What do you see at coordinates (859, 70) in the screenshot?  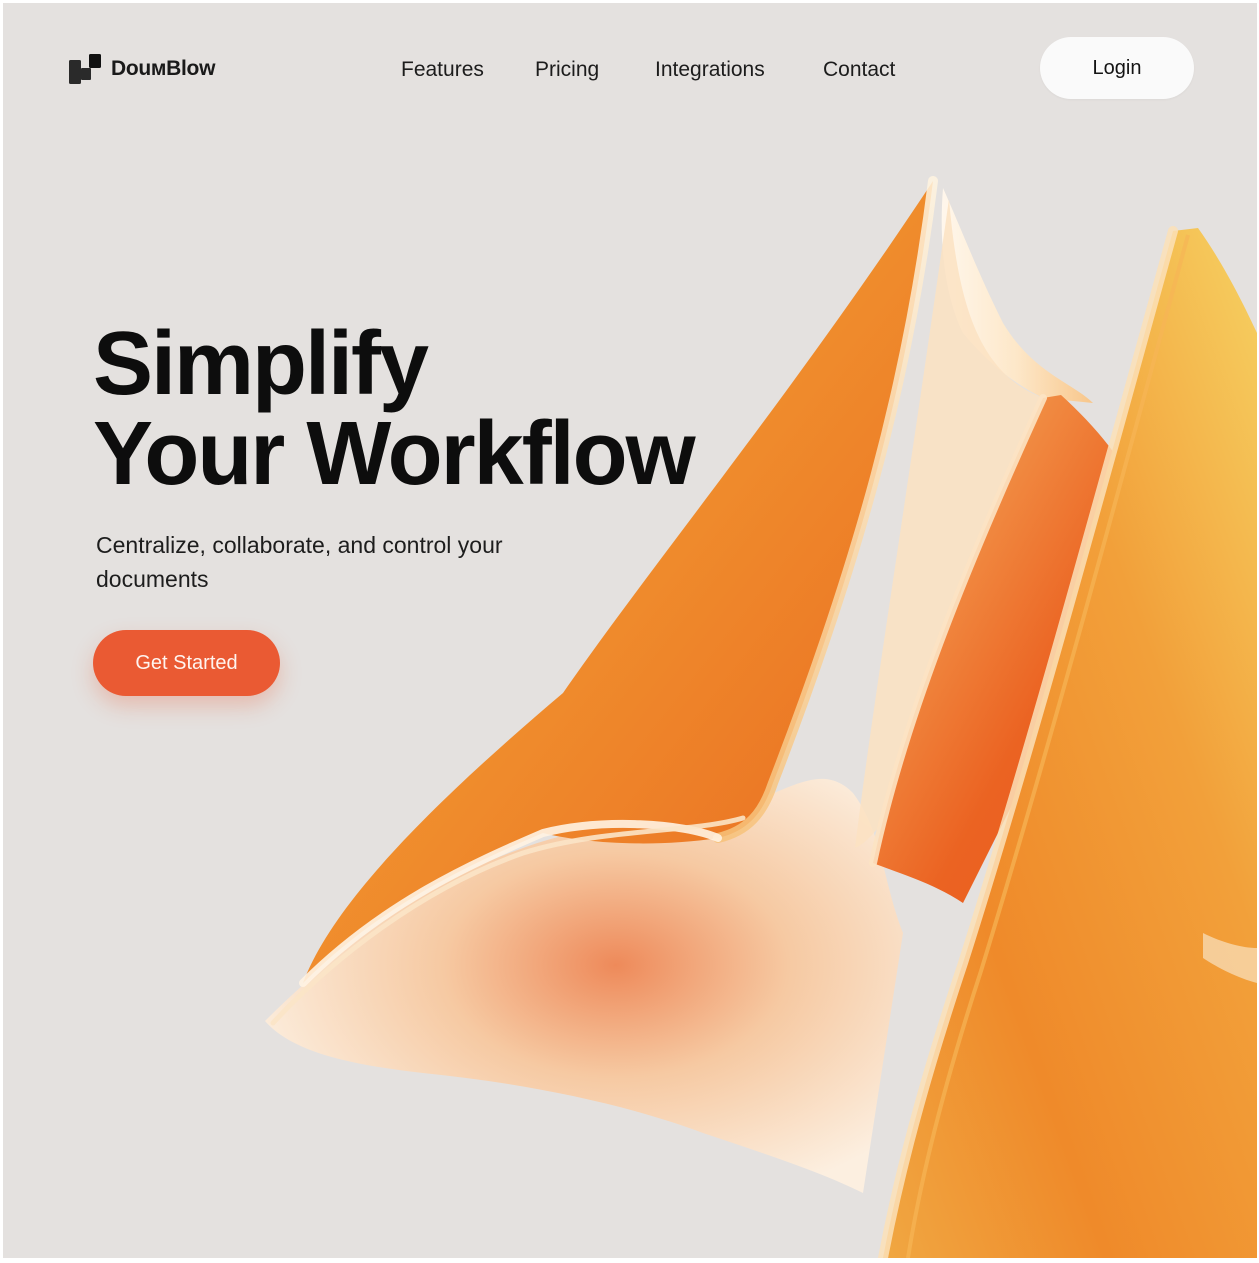 I see `nav-link-contact: Contact` at bounding box center [859, 70].